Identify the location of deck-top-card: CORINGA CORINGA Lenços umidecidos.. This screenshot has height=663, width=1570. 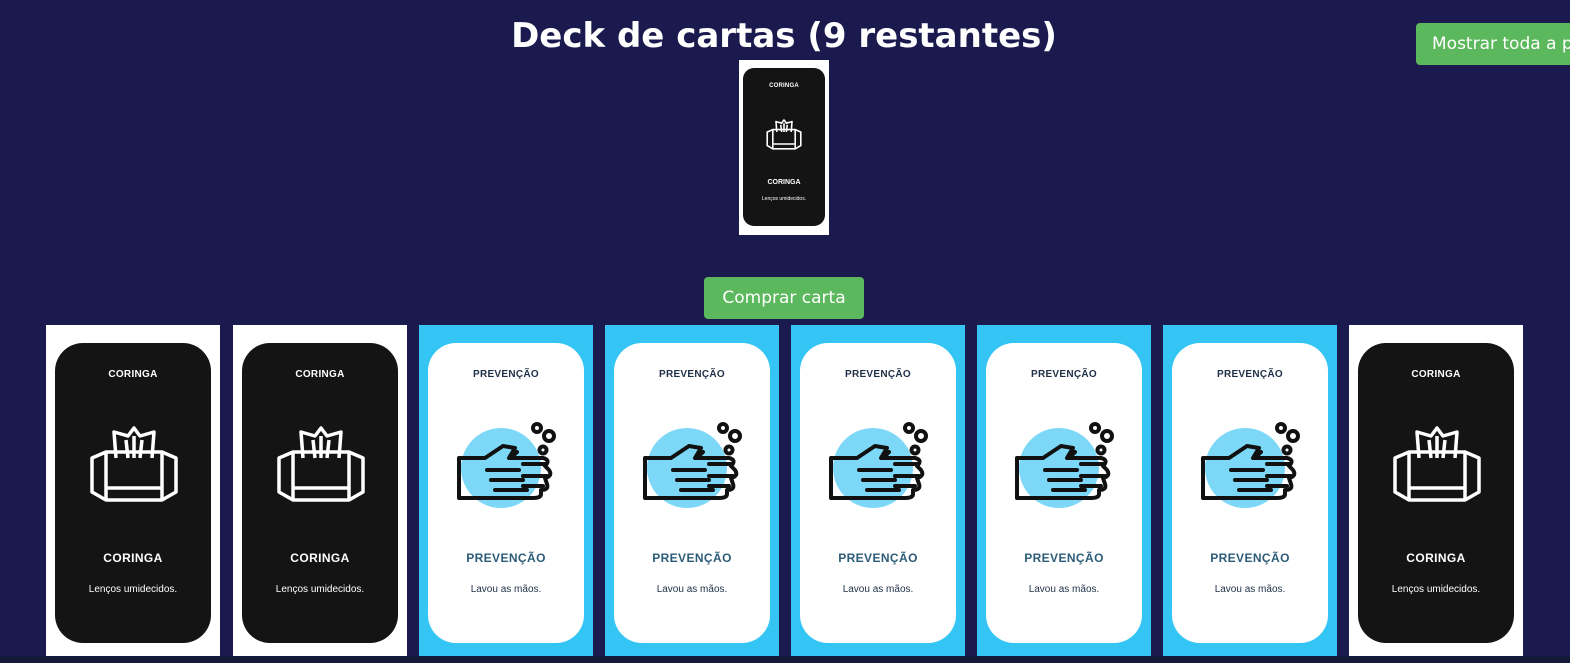
(784, 147).